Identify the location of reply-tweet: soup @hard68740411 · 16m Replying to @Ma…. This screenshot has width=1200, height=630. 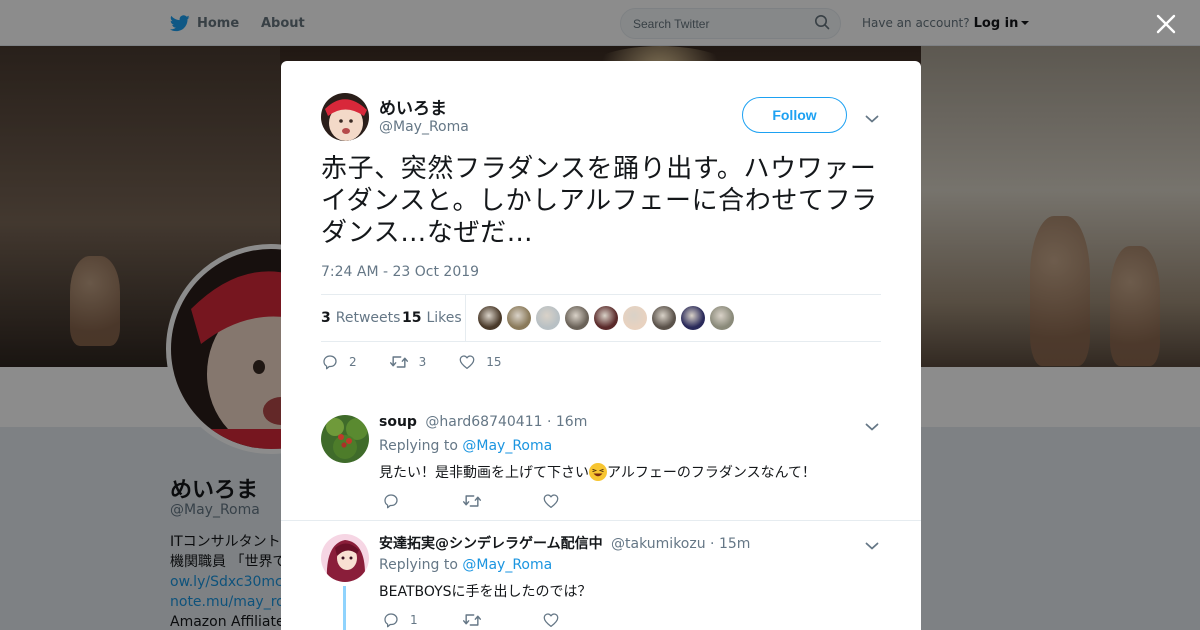
(601, 460).